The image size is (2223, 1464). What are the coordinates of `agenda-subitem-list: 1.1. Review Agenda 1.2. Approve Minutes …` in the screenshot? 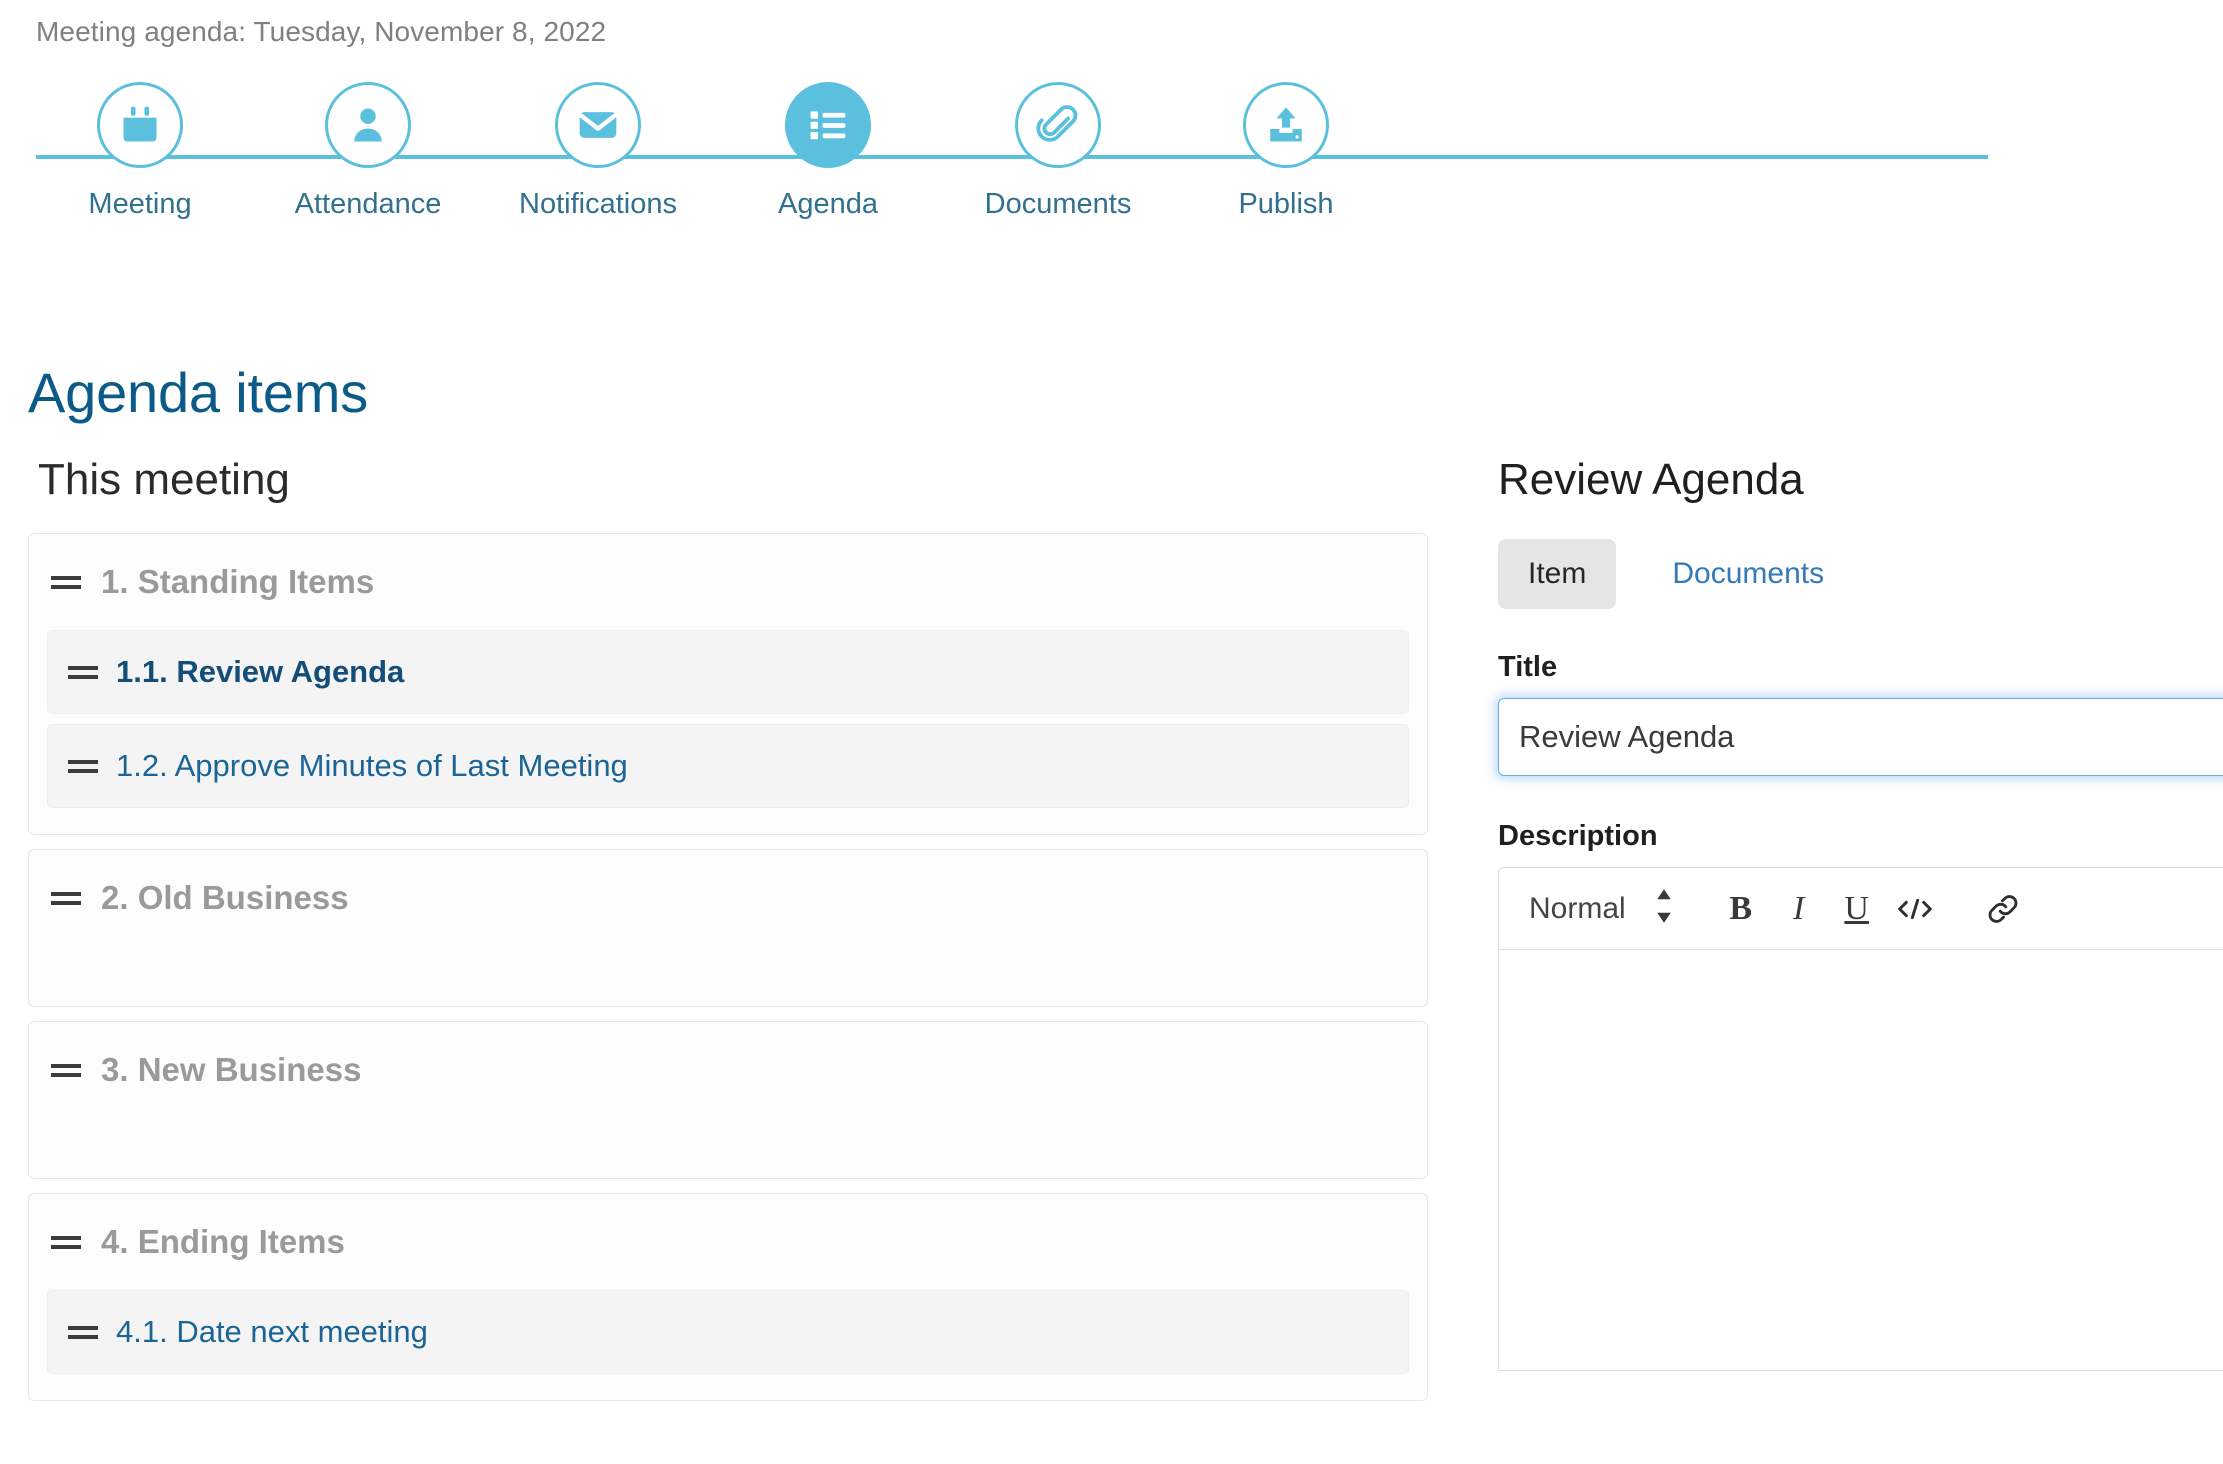 It's located at (728, 719).